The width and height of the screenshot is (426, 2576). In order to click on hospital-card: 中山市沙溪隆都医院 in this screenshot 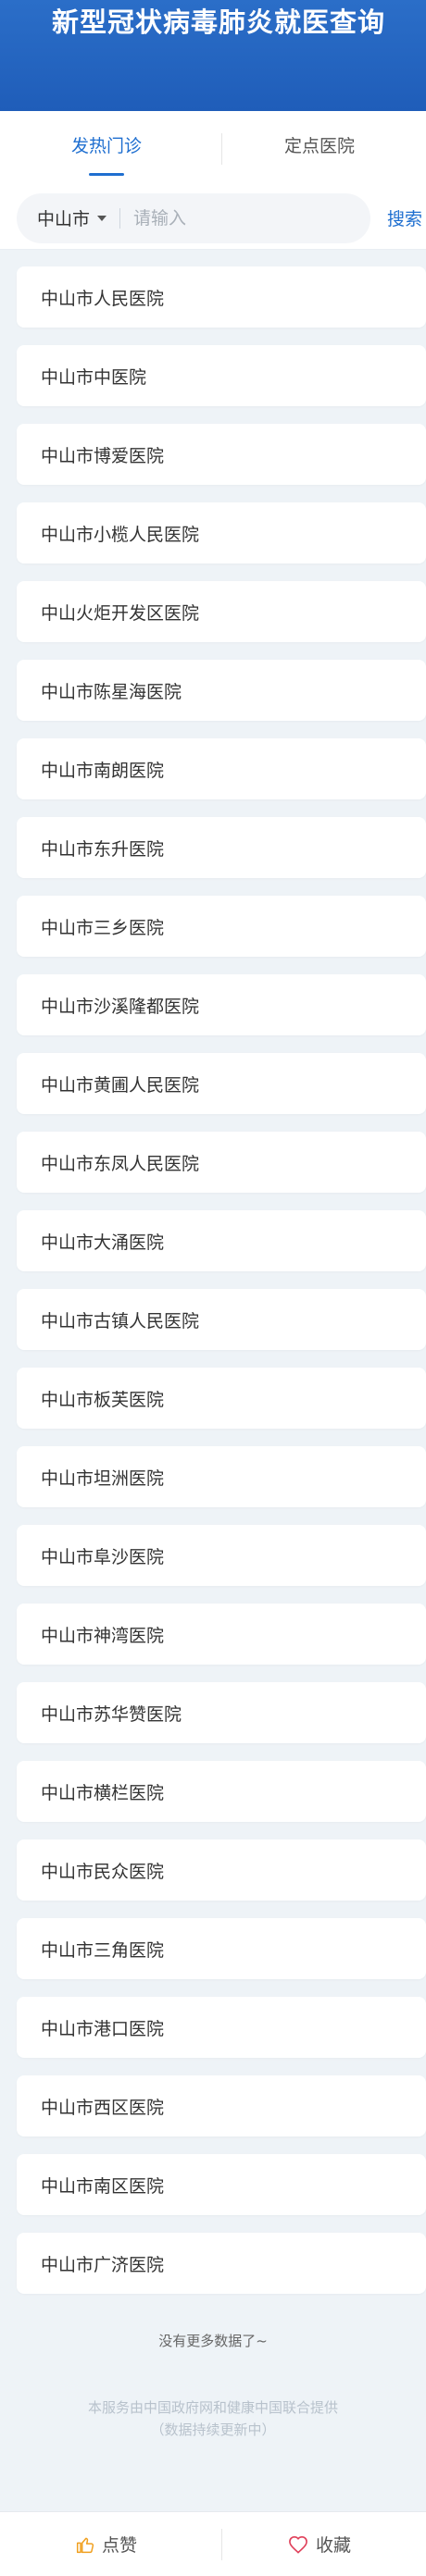, I will do `click(221, 1005)`.